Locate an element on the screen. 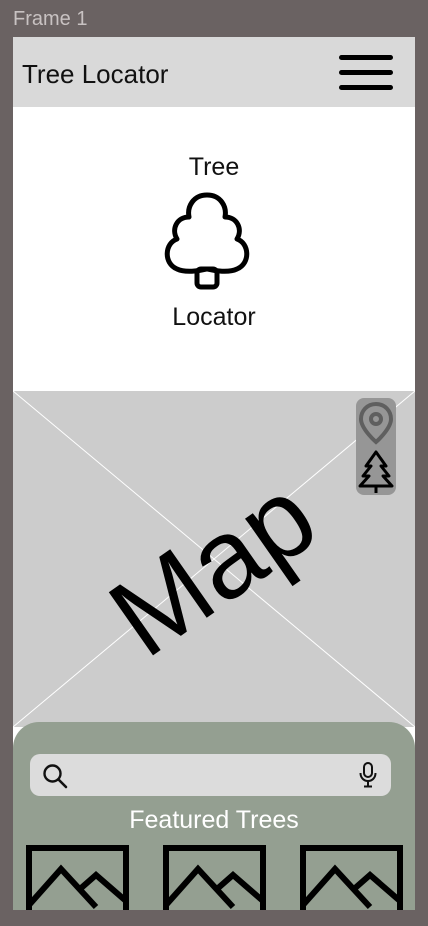 The image size is (428, 926). pine-tree-icon is located at coordinates (376, 471).